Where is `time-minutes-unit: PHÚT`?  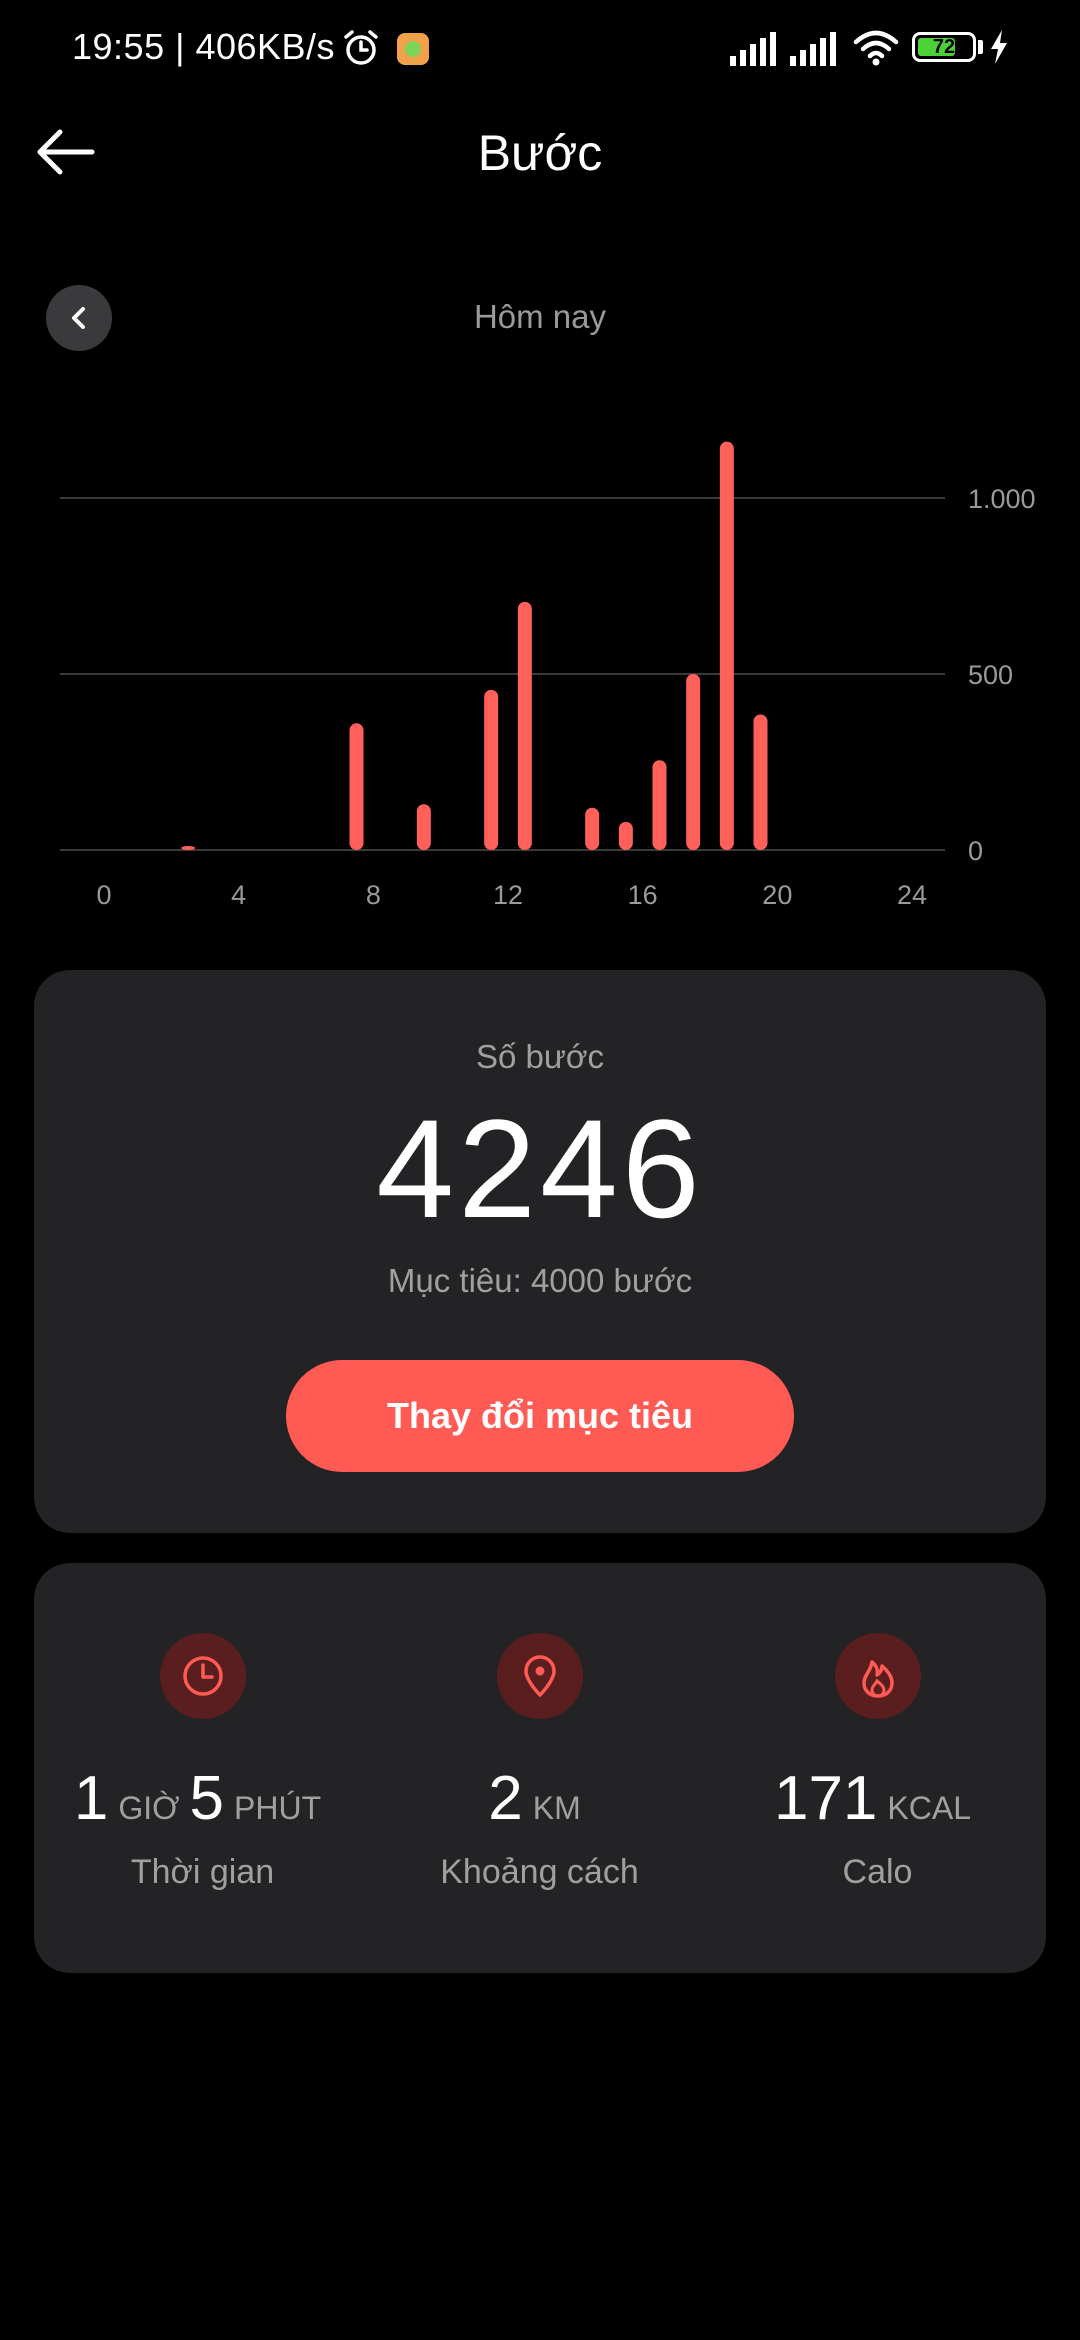 time-minutes-unit: PHÚT is located at coordinates (278, 1808).